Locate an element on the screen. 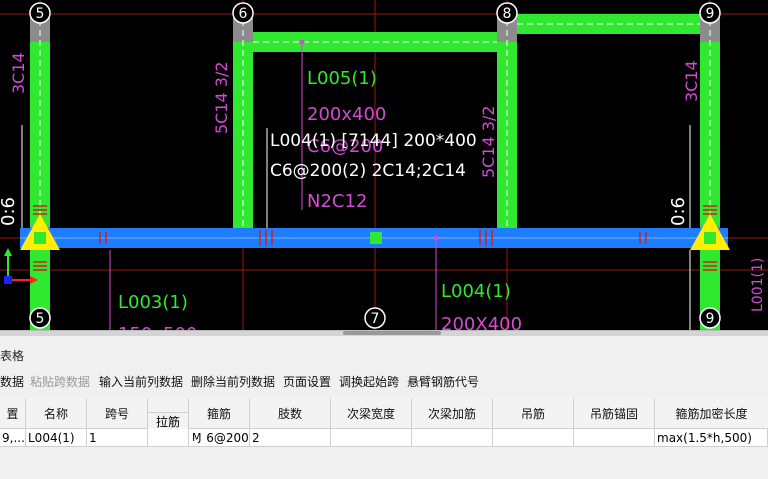 Image resolution: width=768 pixels, height=479 pixels. rebar-grade-icon: Ɱ is located at coordinates (197, 437).